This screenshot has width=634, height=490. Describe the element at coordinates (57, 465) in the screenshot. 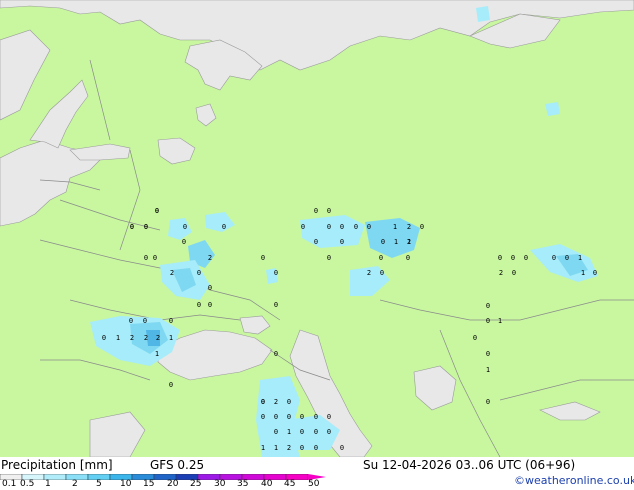

I see `product-title: Precipitation [mm]` at that location.